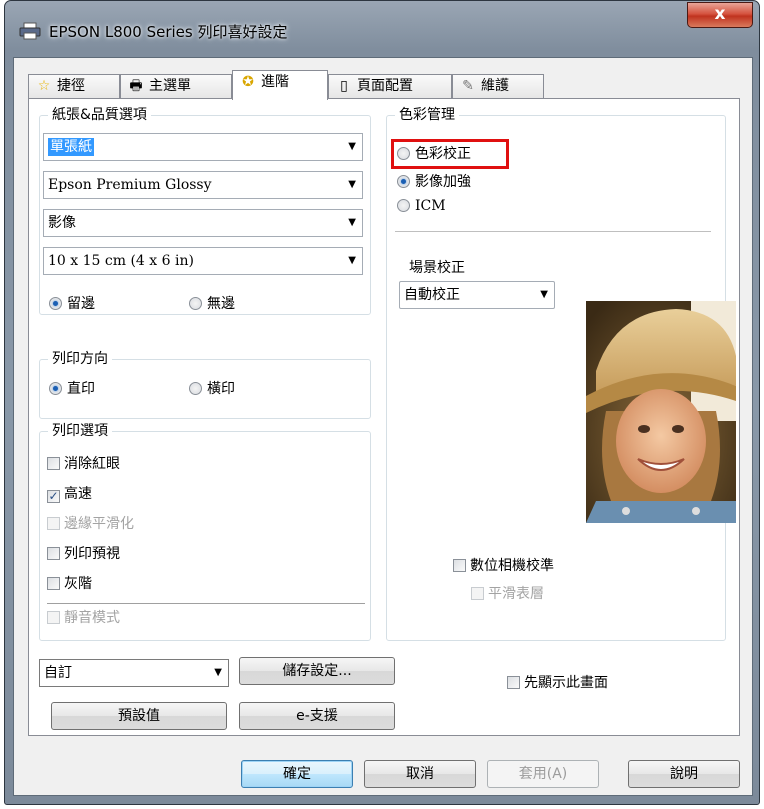 The width and height of the screenshot is (764, 809). Describe the element at coordinates (83, 618) in the screenshot. I see `quiet-mode-checkbox: 靜音模式` at that location.